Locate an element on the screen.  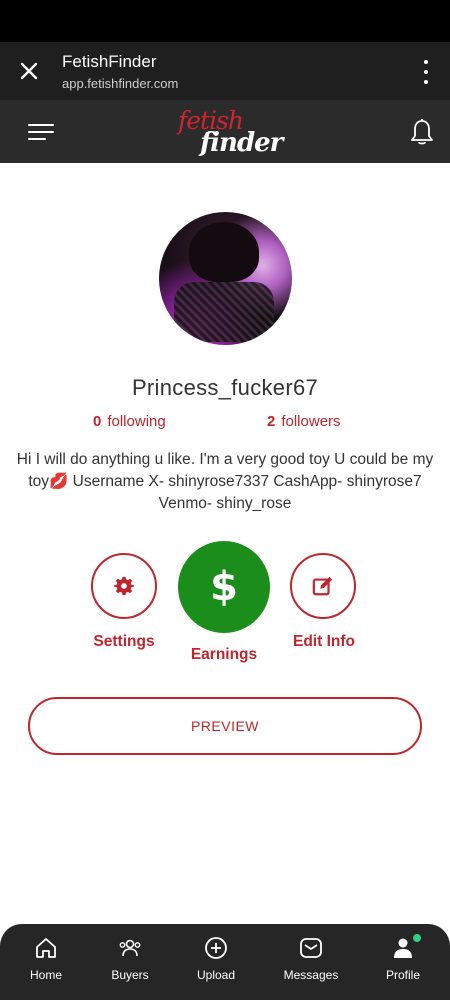
nav-item-buyers: Buyers is located at coordinates (130, 962).